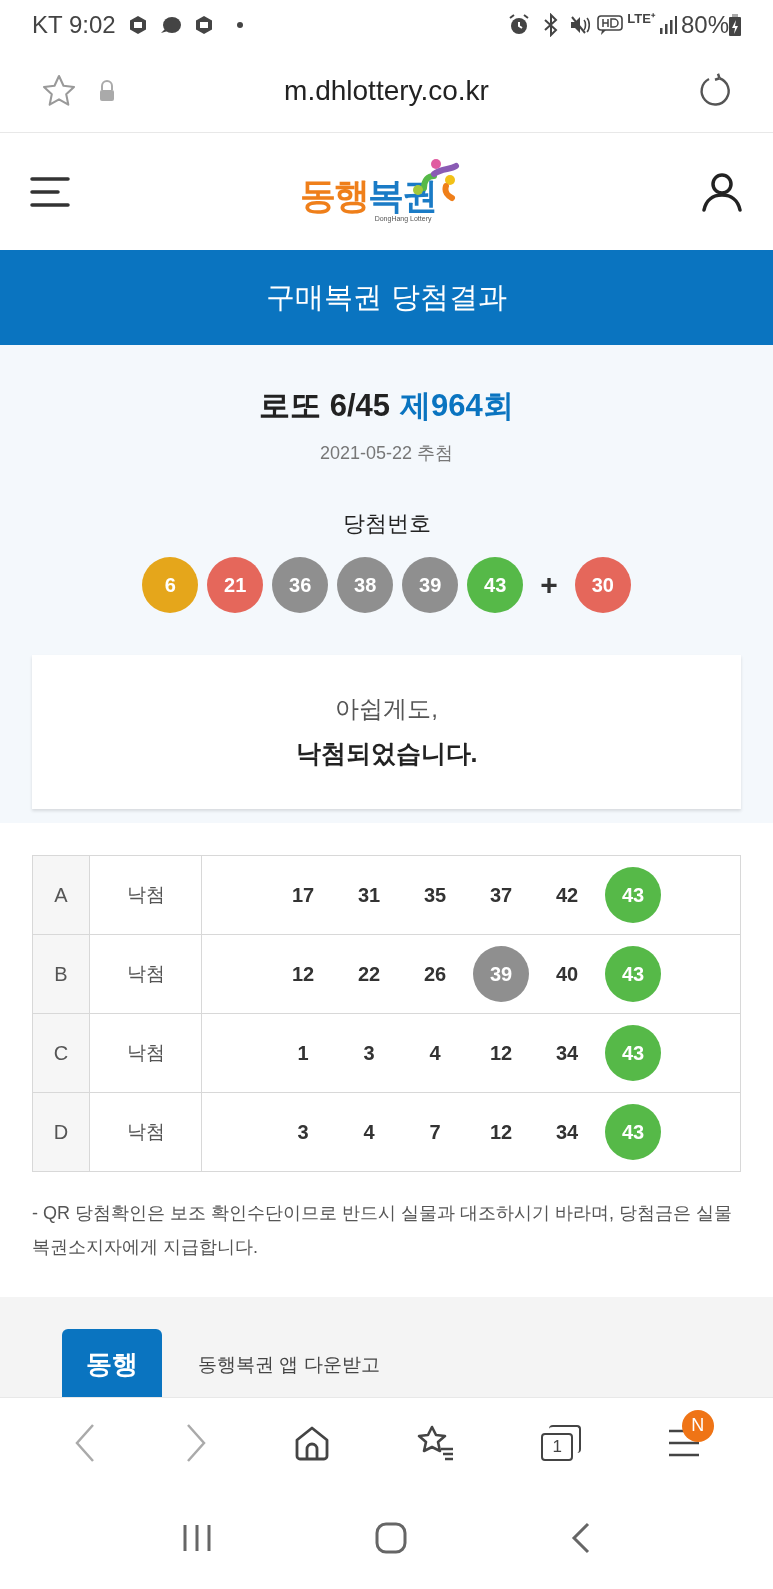  What do you see at coordinates (386, 297) in the screenshot?
I see `page-title: 구매복권 당첨결과` at bounding box center [386, 297].